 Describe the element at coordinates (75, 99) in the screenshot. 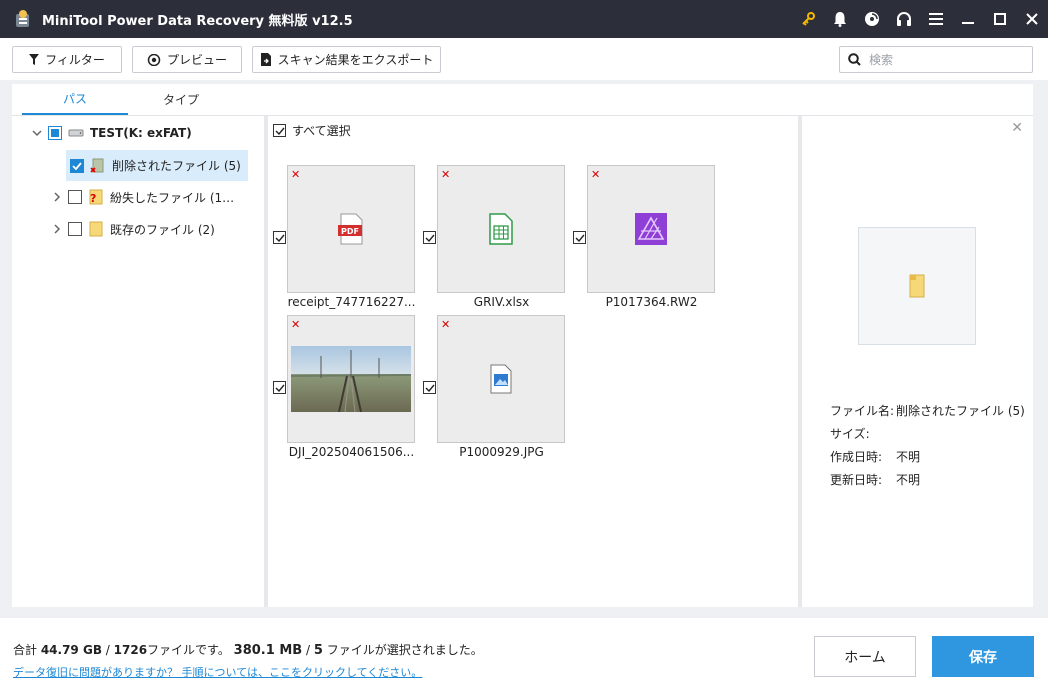

I see `tab-path: パス` at that location.